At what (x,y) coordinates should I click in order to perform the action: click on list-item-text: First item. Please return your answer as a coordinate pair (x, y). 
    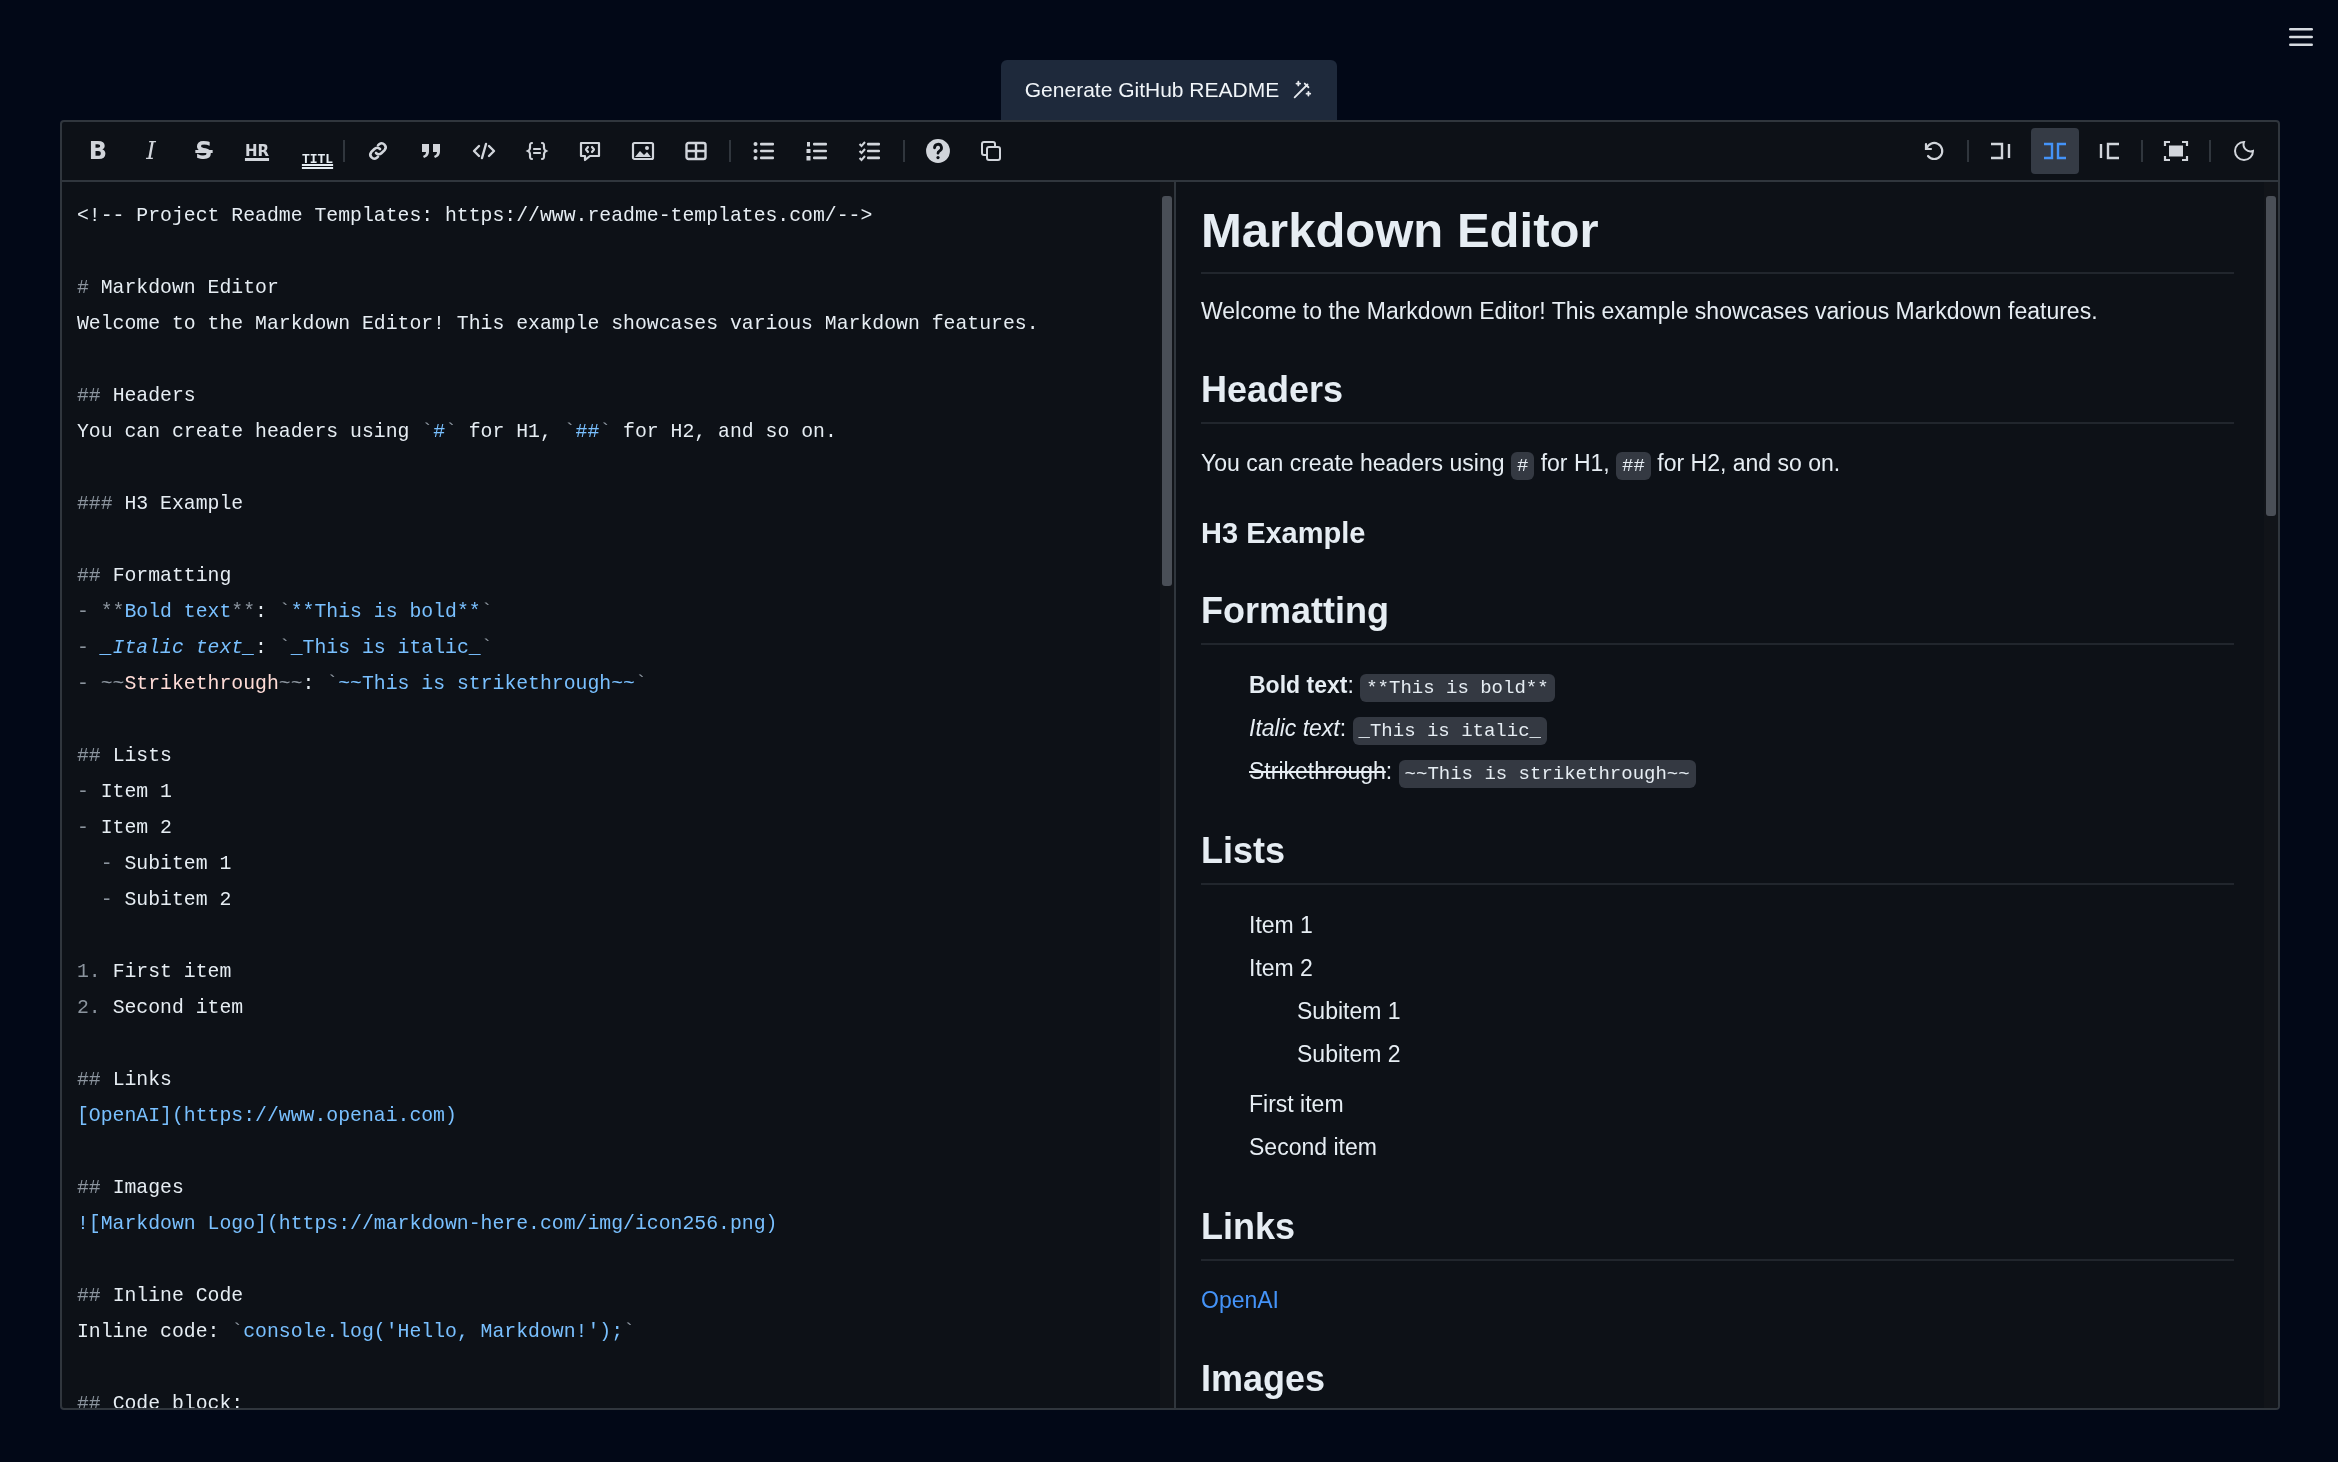
    Looking at the image, I should click on (1296, 1104).